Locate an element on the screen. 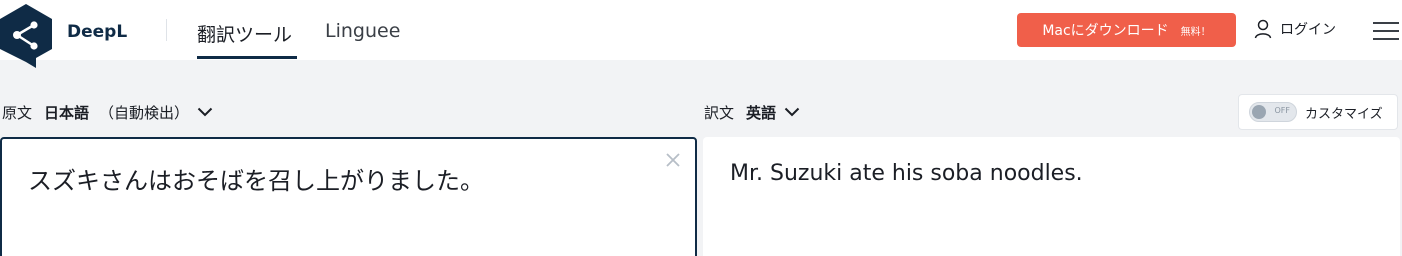 Image resolution: width=1402 pixels, height=256 pixels. customize-button: OFF カスタマイズ is located at coordinates (1318, 112).